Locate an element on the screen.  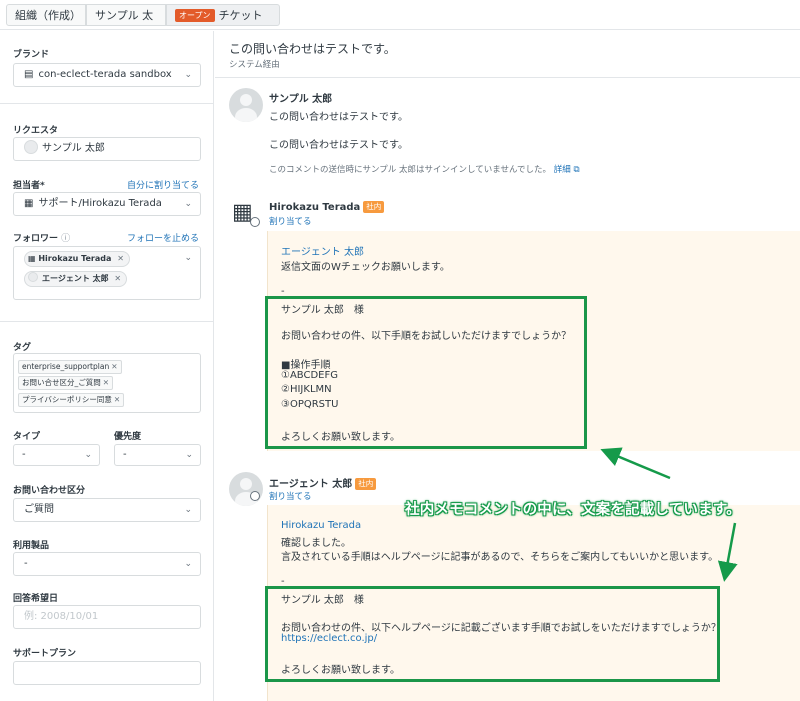
support-plan-input is located at coordinates (107, 673).